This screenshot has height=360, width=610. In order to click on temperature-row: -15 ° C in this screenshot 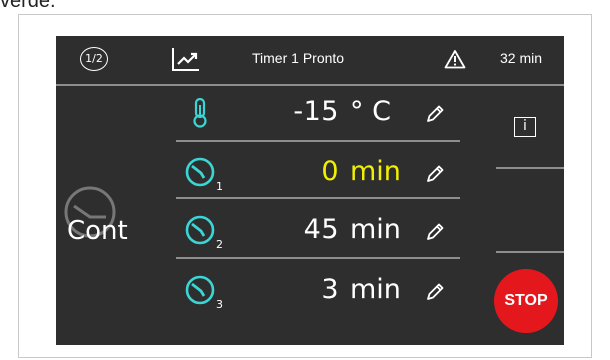, I will do `click(320, 114)`.